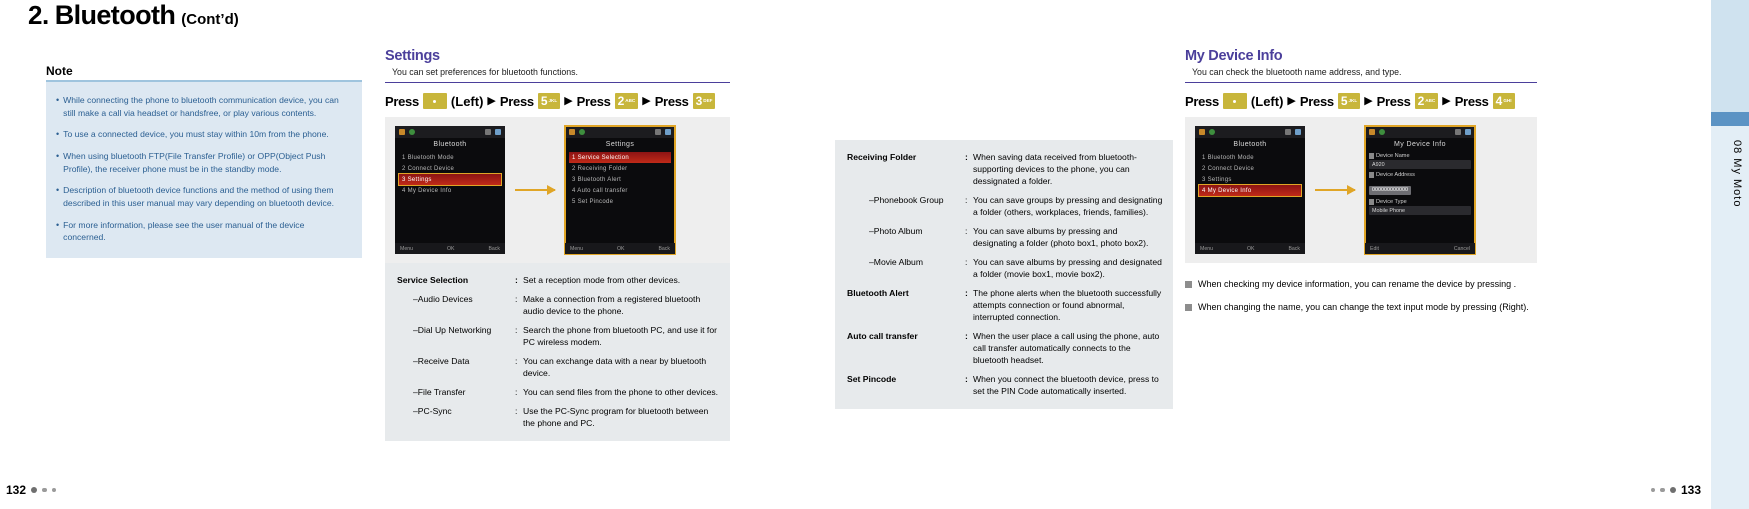 This screenshot has width=1749, height=509. Describe the element at coordinates (1730, 119) in the screenshot. I see `side-tab-marker` at that location.